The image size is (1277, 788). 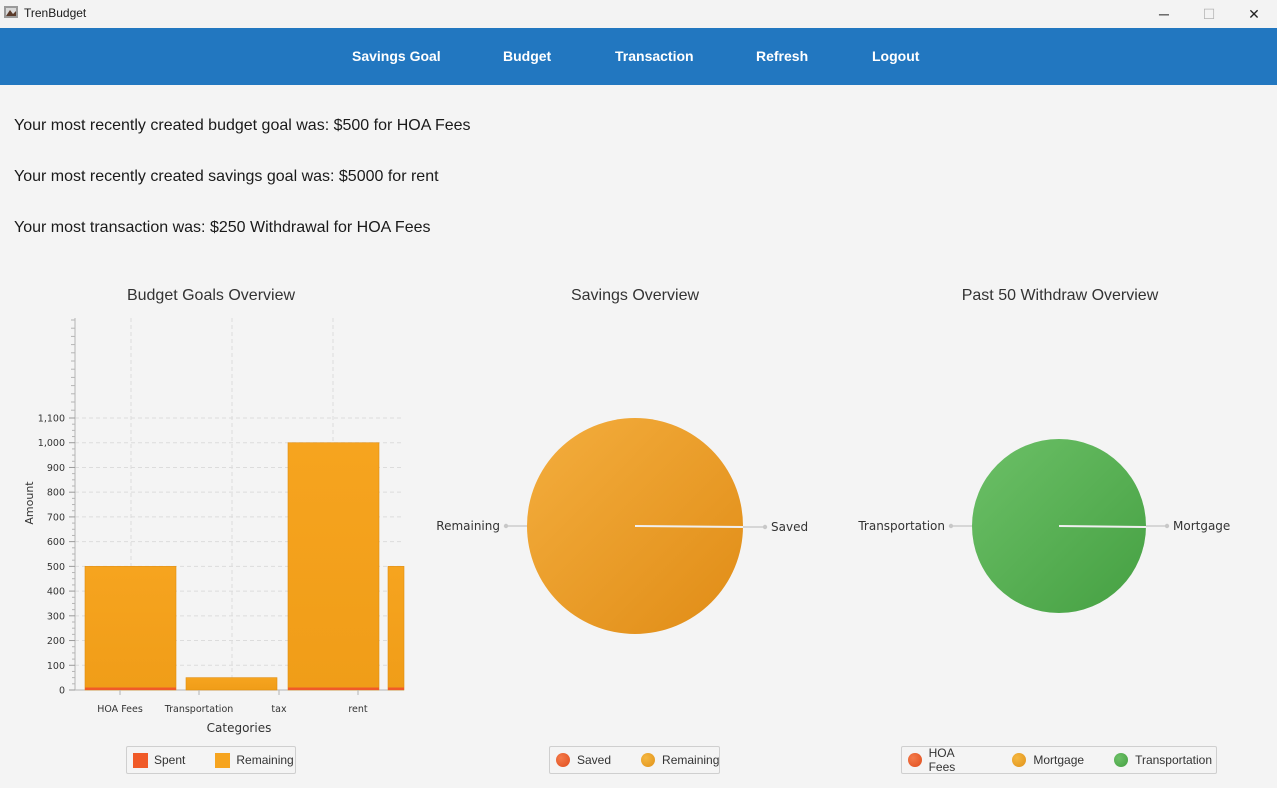 I want to click on y-tick-label: 200, so click(x=56, y=641).